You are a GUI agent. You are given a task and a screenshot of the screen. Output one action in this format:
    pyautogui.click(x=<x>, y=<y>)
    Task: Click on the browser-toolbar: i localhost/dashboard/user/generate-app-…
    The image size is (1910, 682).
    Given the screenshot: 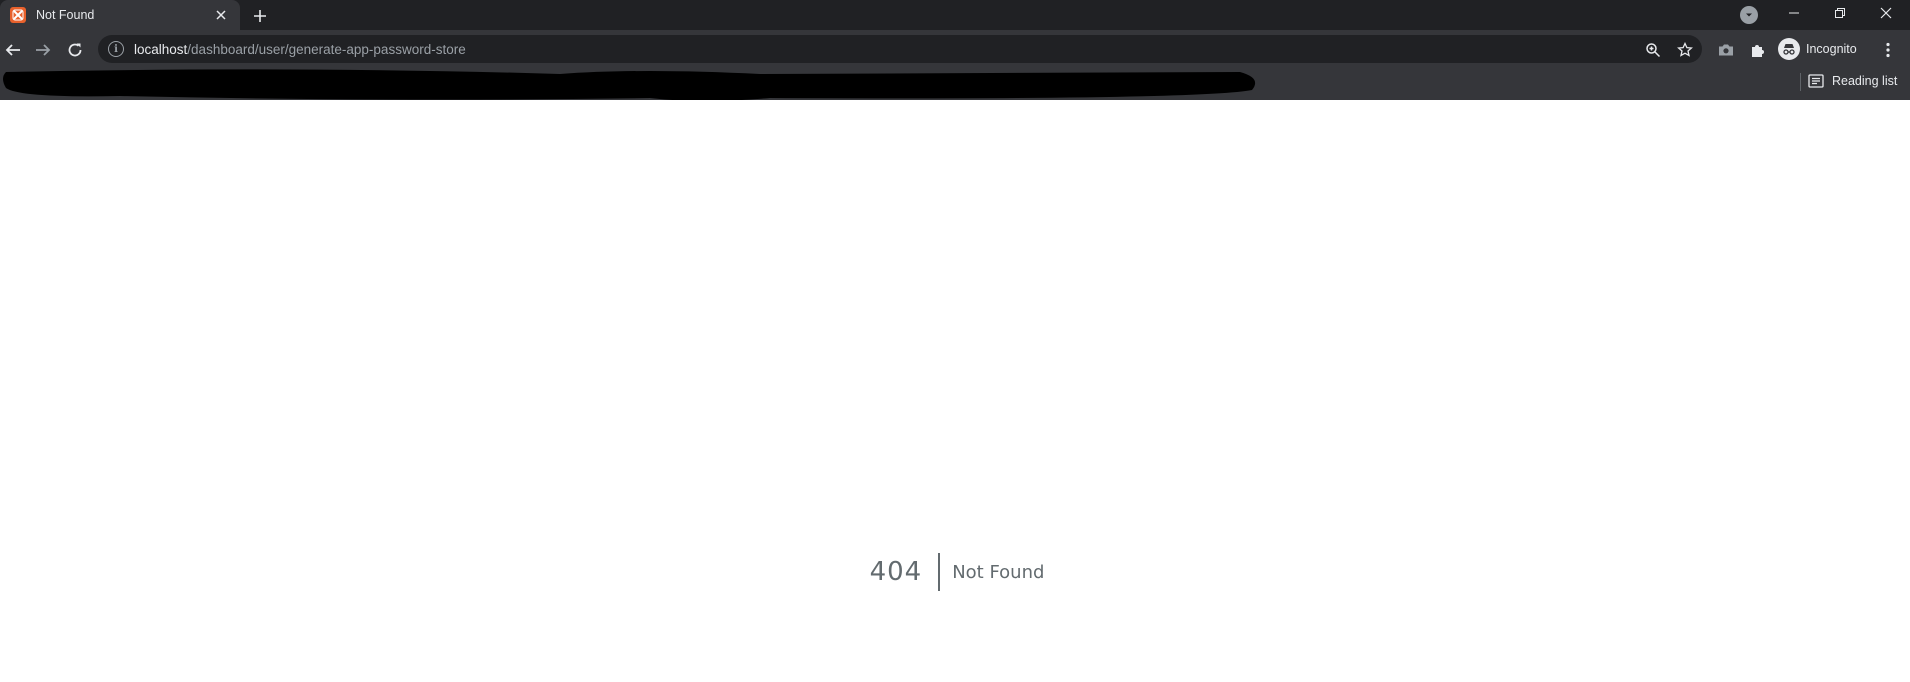 What is the action you would take?
    pyautogui.click(x=955, y=49)
    